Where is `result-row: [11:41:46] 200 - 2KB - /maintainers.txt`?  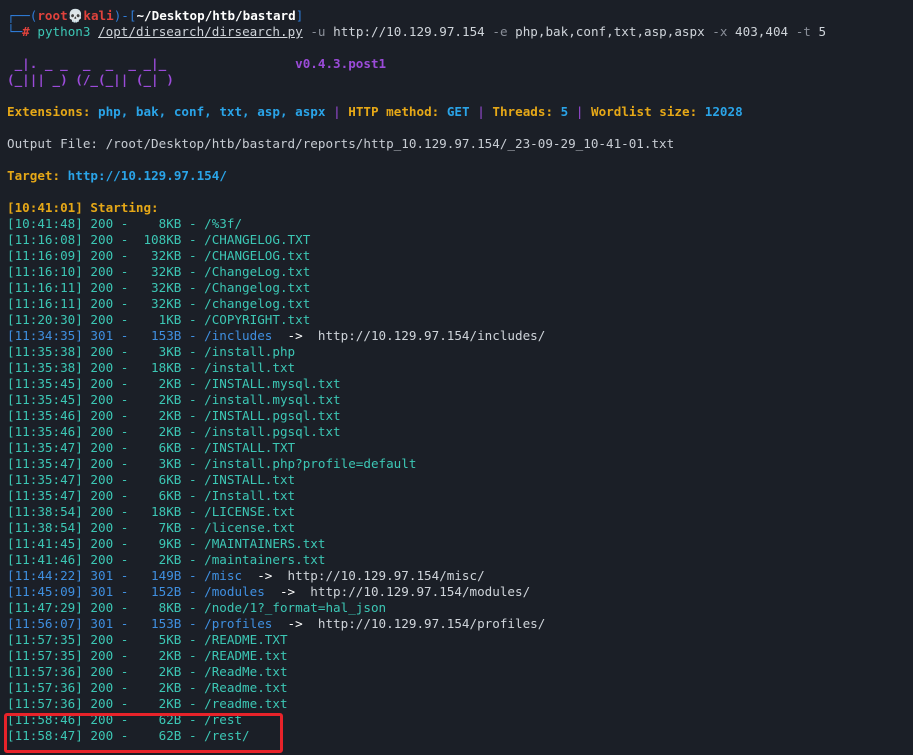
result-row: [11:41:46] 200 - 2KB - /maintainers.txt is located at coordinates (460, 560).